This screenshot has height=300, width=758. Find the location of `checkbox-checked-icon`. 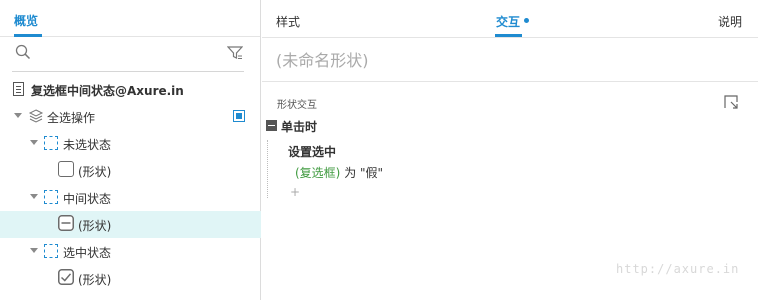

checkbox-checked-icon is located at coordinates (66, 277).